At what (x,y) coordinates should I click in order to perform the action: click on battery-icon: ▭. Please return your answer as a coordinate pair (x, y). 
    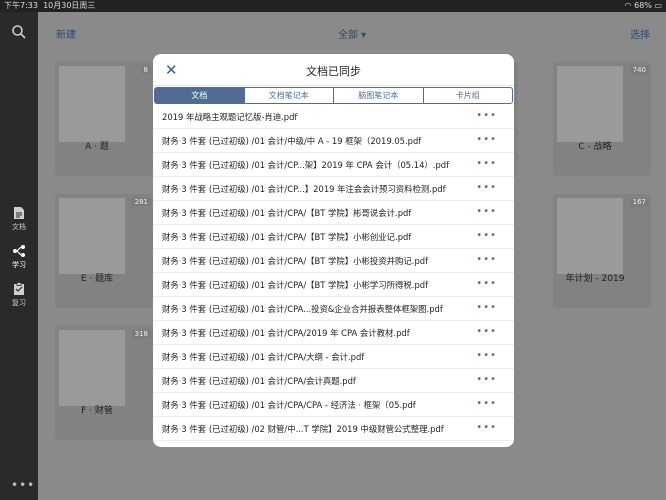
    Looking at the image, I should click on (658, 5).